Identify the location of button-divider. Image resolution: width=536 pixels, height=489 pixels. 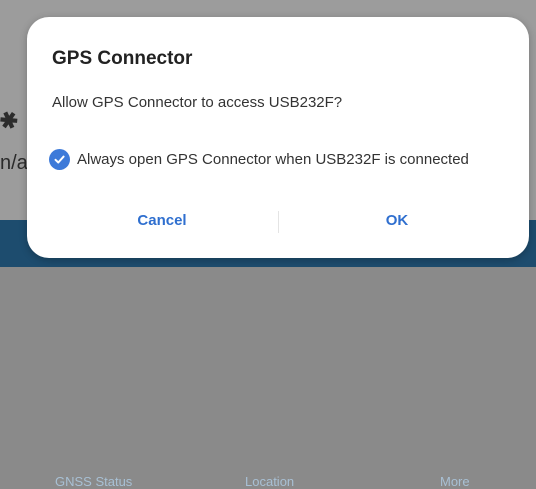
(278, 222).